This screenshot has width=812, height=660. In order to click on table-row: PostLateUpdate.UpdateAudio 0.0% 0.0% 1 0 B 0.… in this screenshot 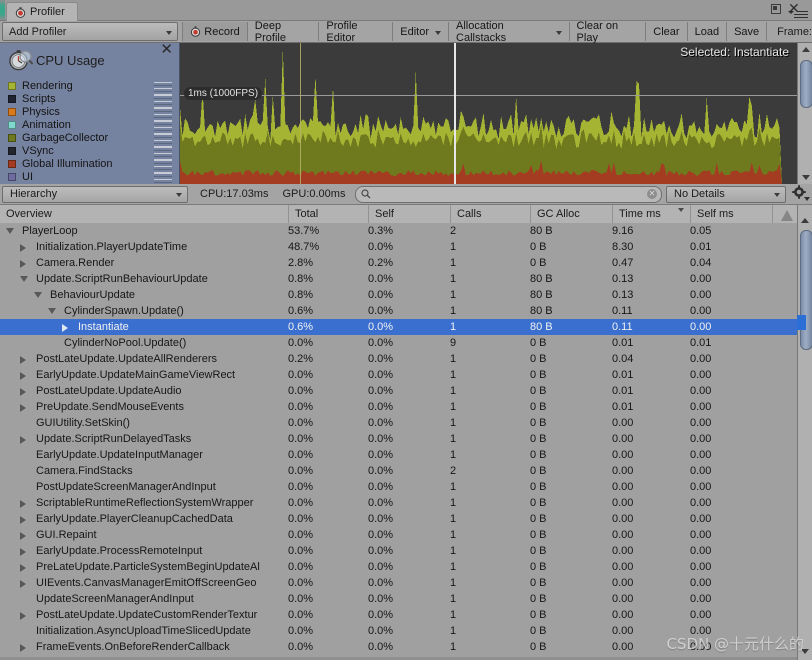, I will do `click(398, 391)`.